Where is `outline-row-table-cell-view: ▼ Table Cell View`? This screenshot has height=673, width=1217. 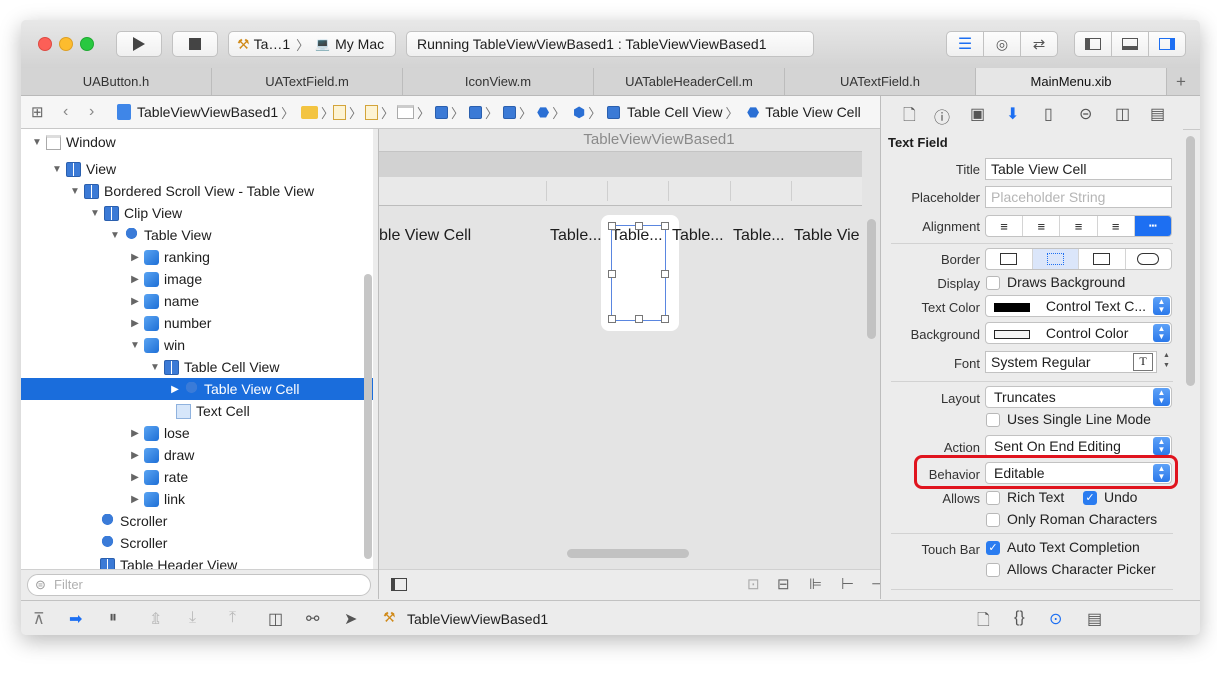
outline-row-table-cell-view: ▼ Table Cell View is located at coordinates (197, 367).